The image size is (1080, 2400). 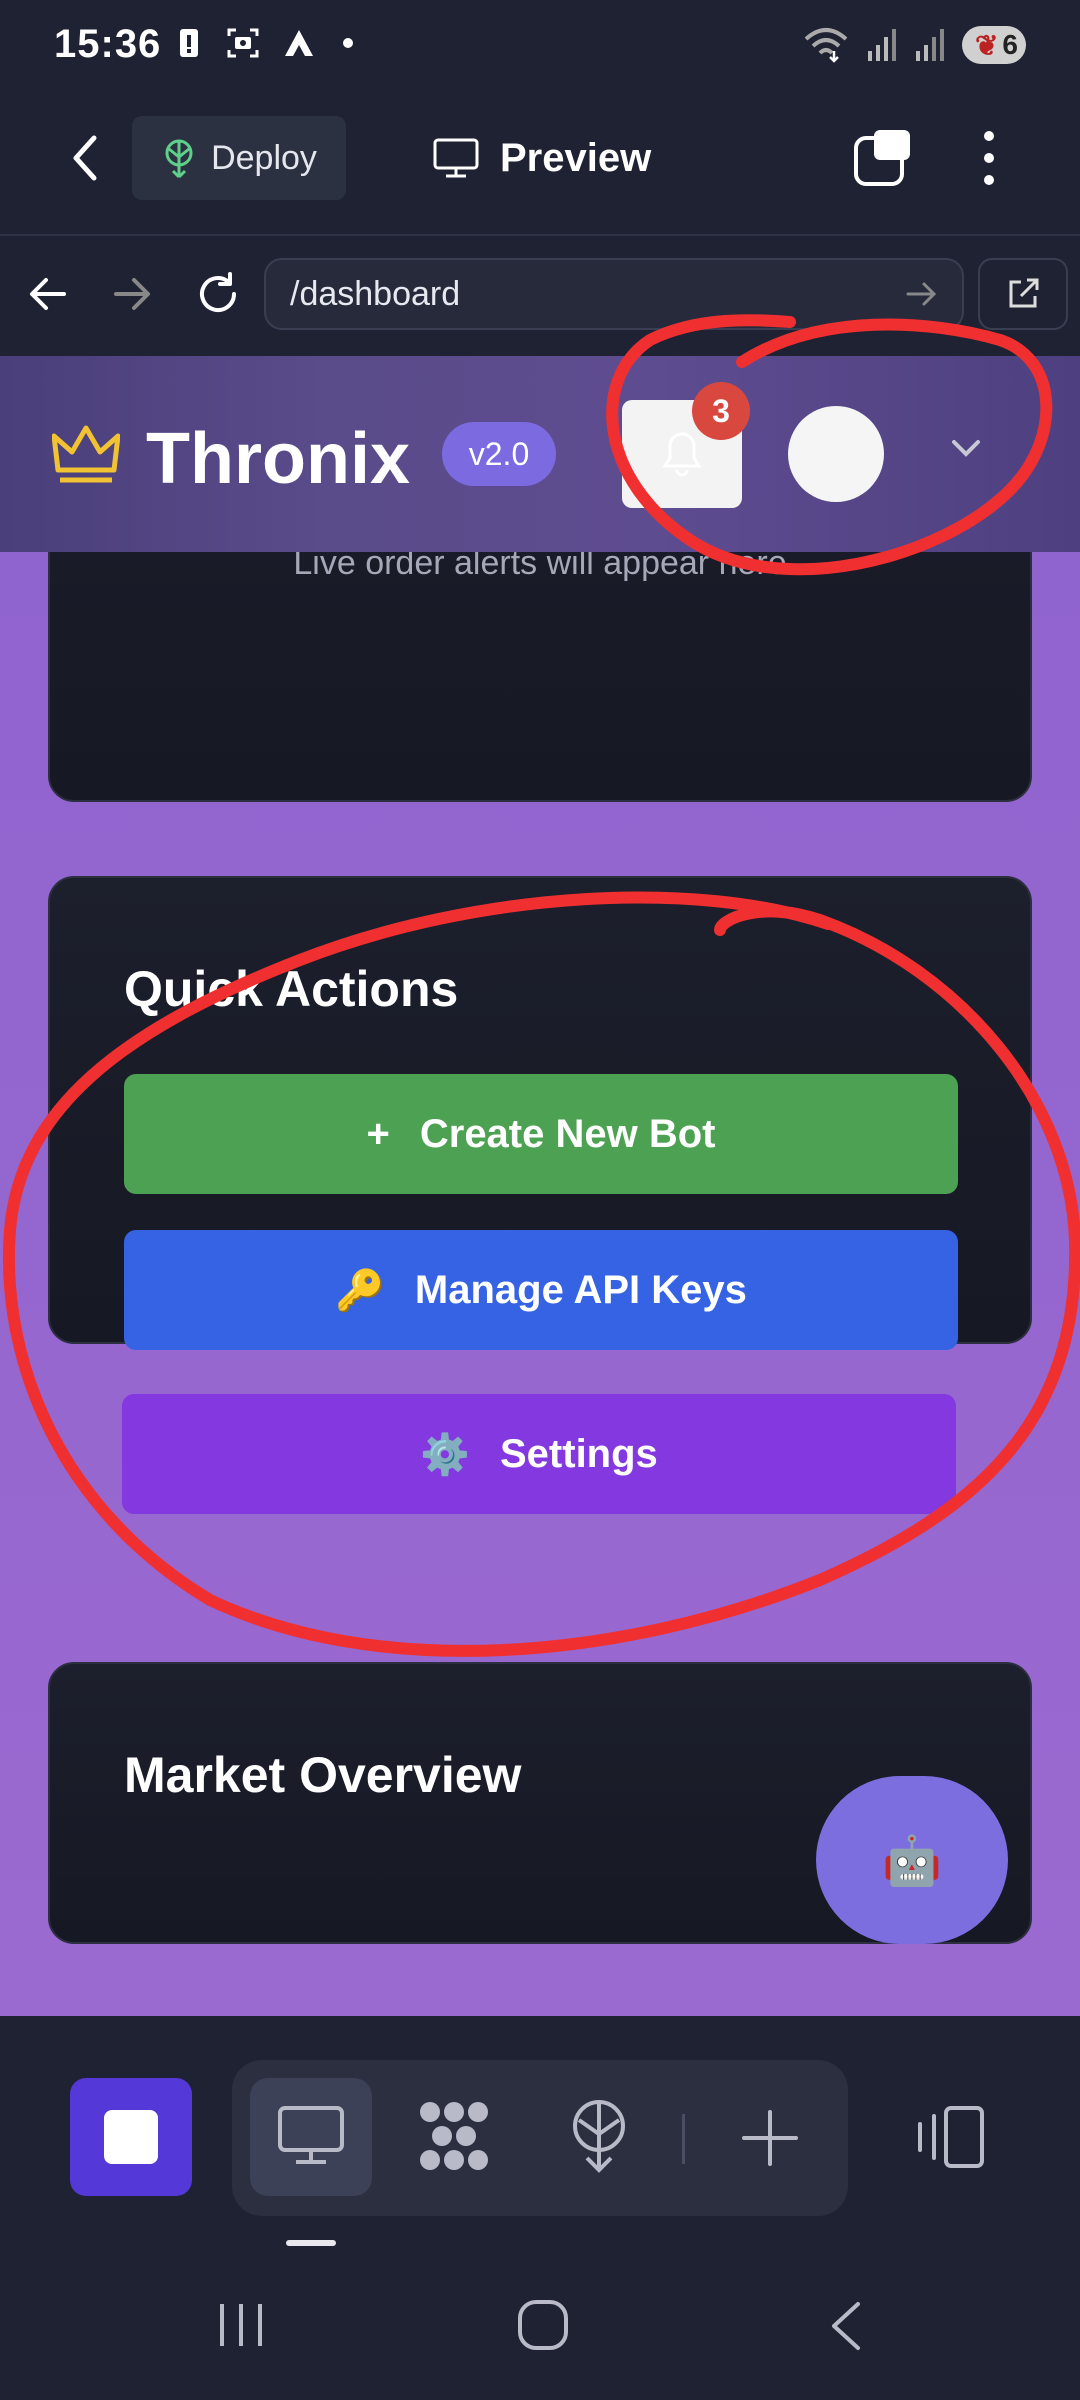 I want to click on preview-label: Preview, so click(x=576, y=157).